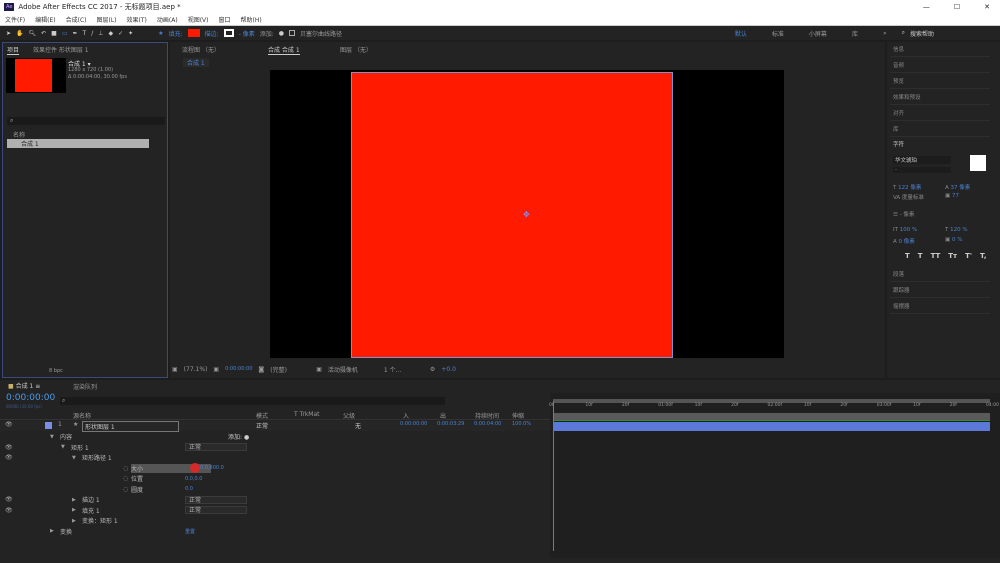 The image size is (1000, 563). Describe the element at coordinates (898, 113) in the screenshot. I see `panel-items_top-4: 对齐` at that location.